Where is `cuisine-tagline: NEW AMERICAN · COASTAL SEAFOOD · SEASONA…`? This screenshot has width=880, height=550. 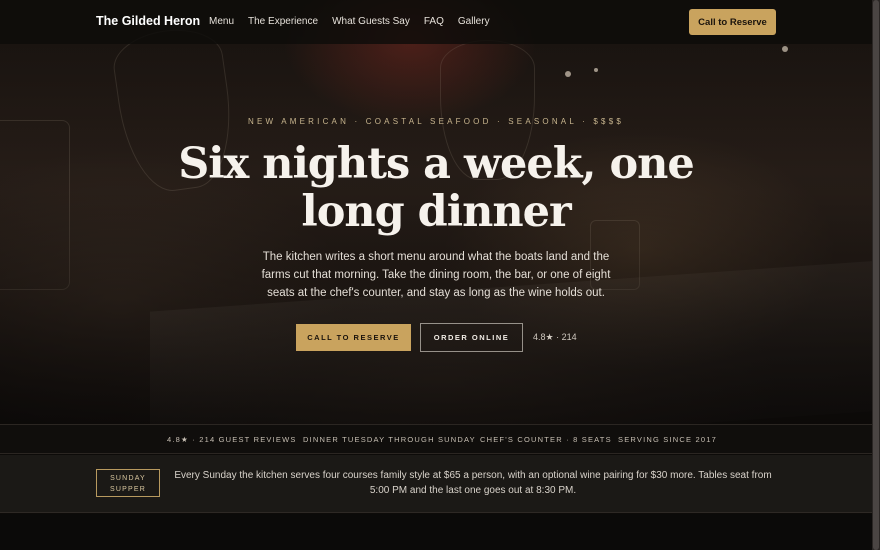 cuisine-tagline: NEW AMERICAN · COASTAL SEAFOOD · SEASONA… is located at coordinates (436, 121).